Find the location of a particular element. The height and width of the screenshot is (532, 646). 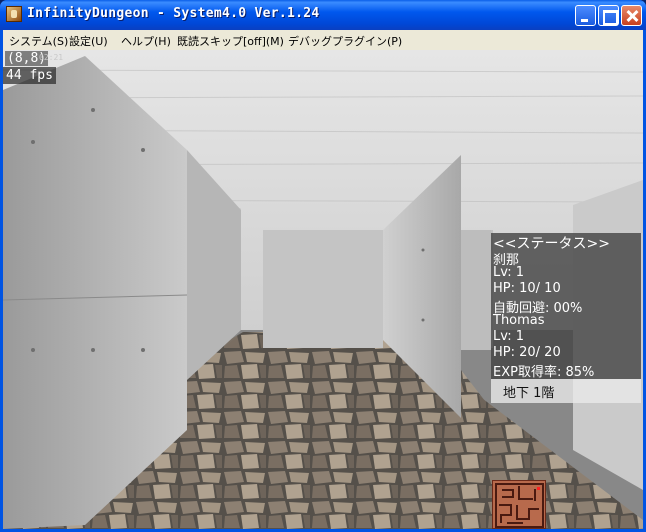

minimap-grid is located at coordinates (519, 505).